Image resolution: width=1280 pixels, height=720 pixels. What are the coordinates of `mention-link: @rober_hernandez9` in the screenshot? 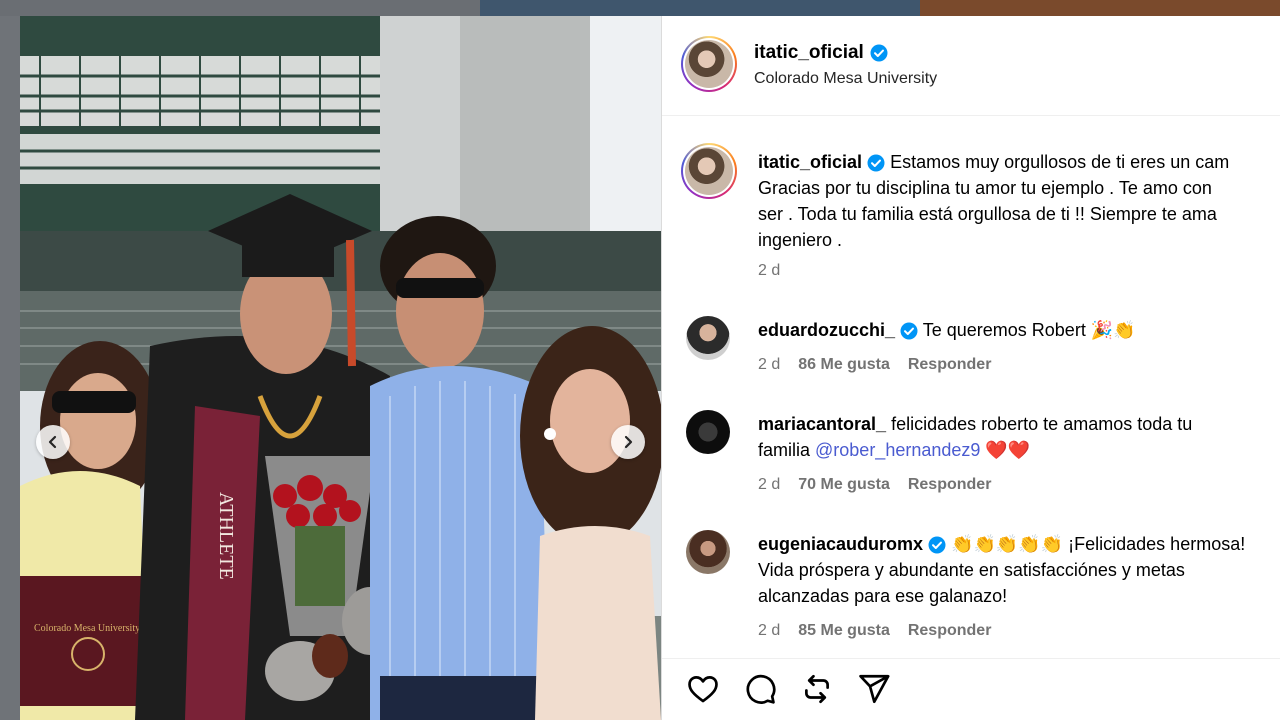 It's located at (897, 450).